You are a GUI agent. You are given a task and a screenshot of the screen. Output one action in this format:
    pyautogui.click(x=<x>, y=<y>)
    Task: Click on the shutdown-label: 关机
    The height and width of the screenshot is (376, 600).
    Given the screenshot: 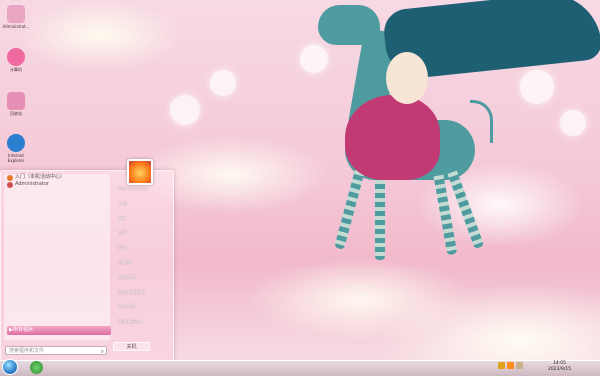 What is the action you would take?
    pyautogui.click(x=131, y=347)
    